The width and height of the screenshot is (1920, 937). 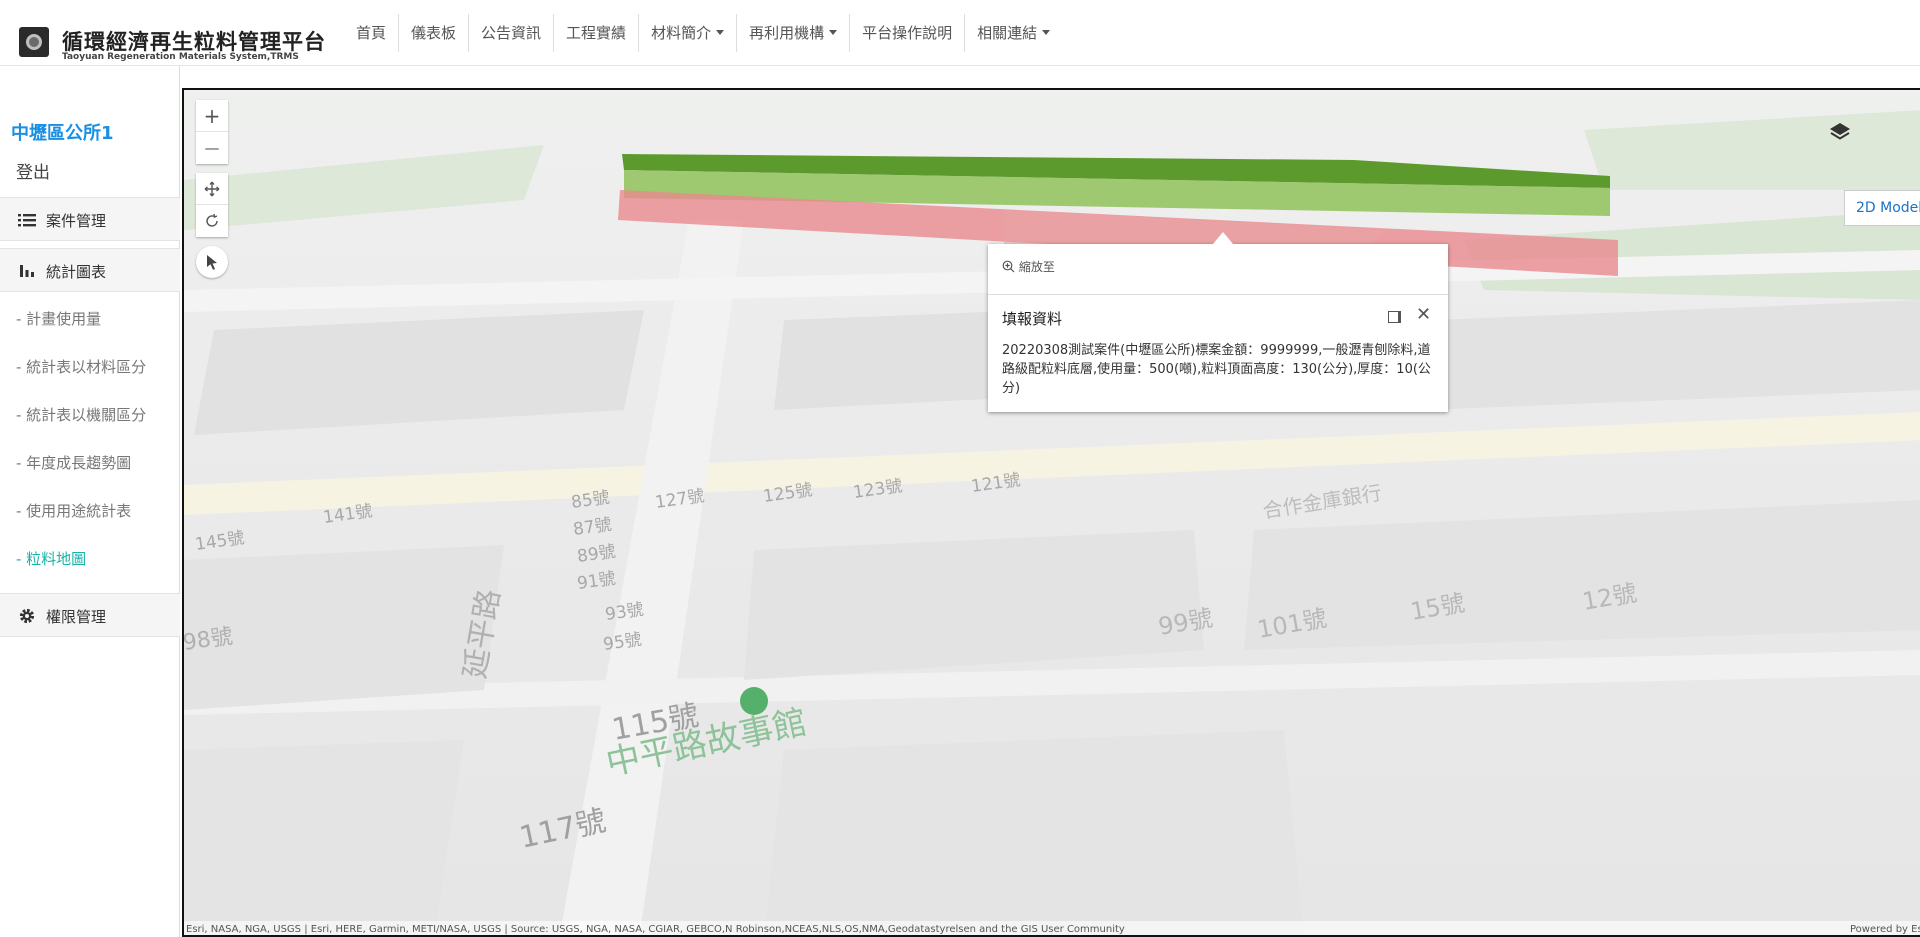 I want to click on nav-item-dashboard: 儀表板, so click(x=433, y=33).